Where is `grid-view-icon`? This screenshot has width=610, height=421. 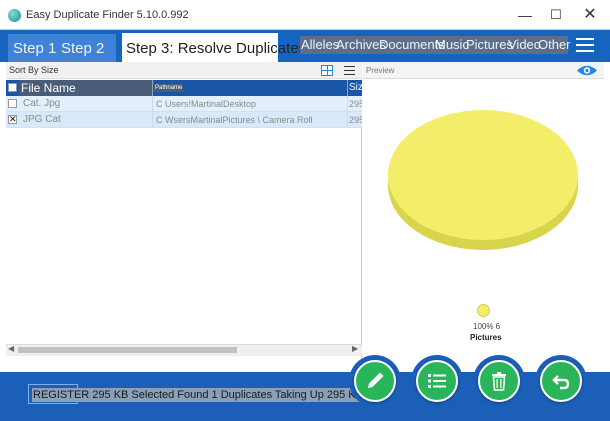 grid-view-icon is located at coordinates (327, 70).